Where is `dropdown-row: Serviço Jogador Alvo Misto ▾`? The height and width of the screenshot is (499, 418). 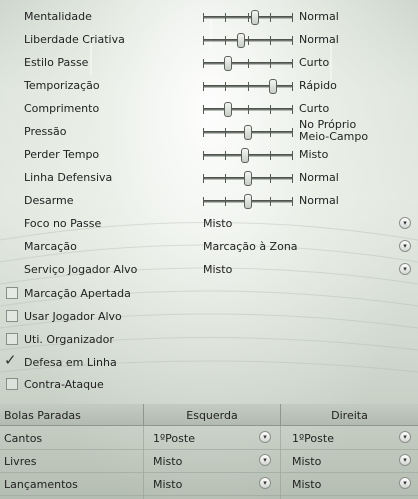
dropdown-row: Serviço Jogador Alvo Misto ▾ is located at coordinates (209, 270).